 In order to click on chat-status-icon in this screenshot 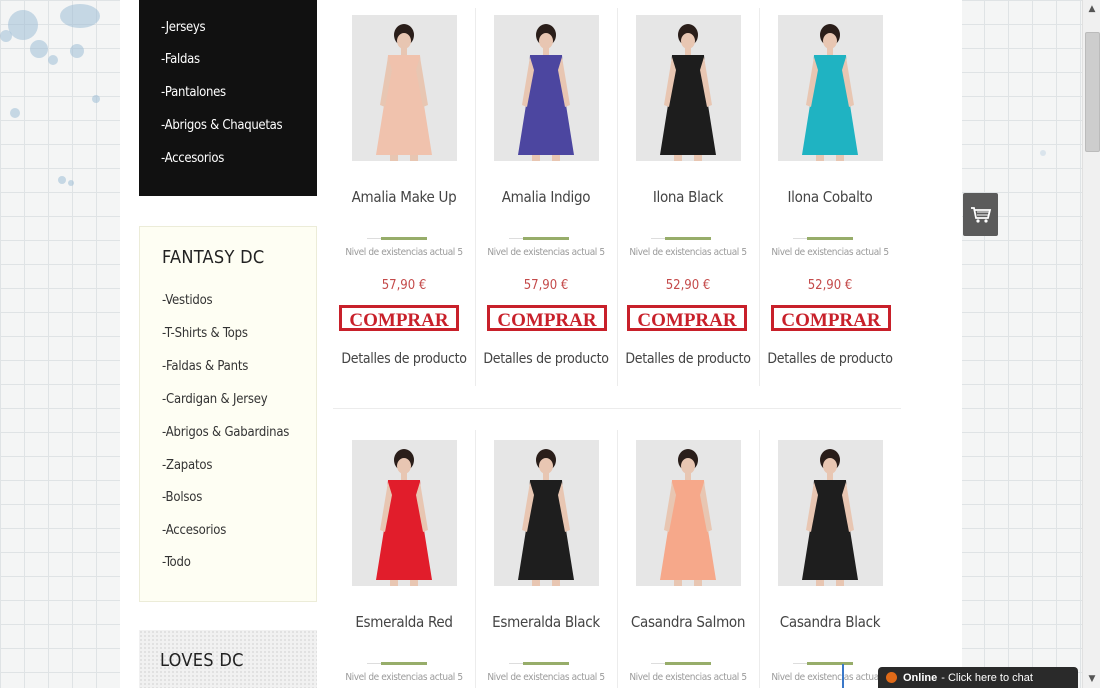, I will do `click(891, 677)`.